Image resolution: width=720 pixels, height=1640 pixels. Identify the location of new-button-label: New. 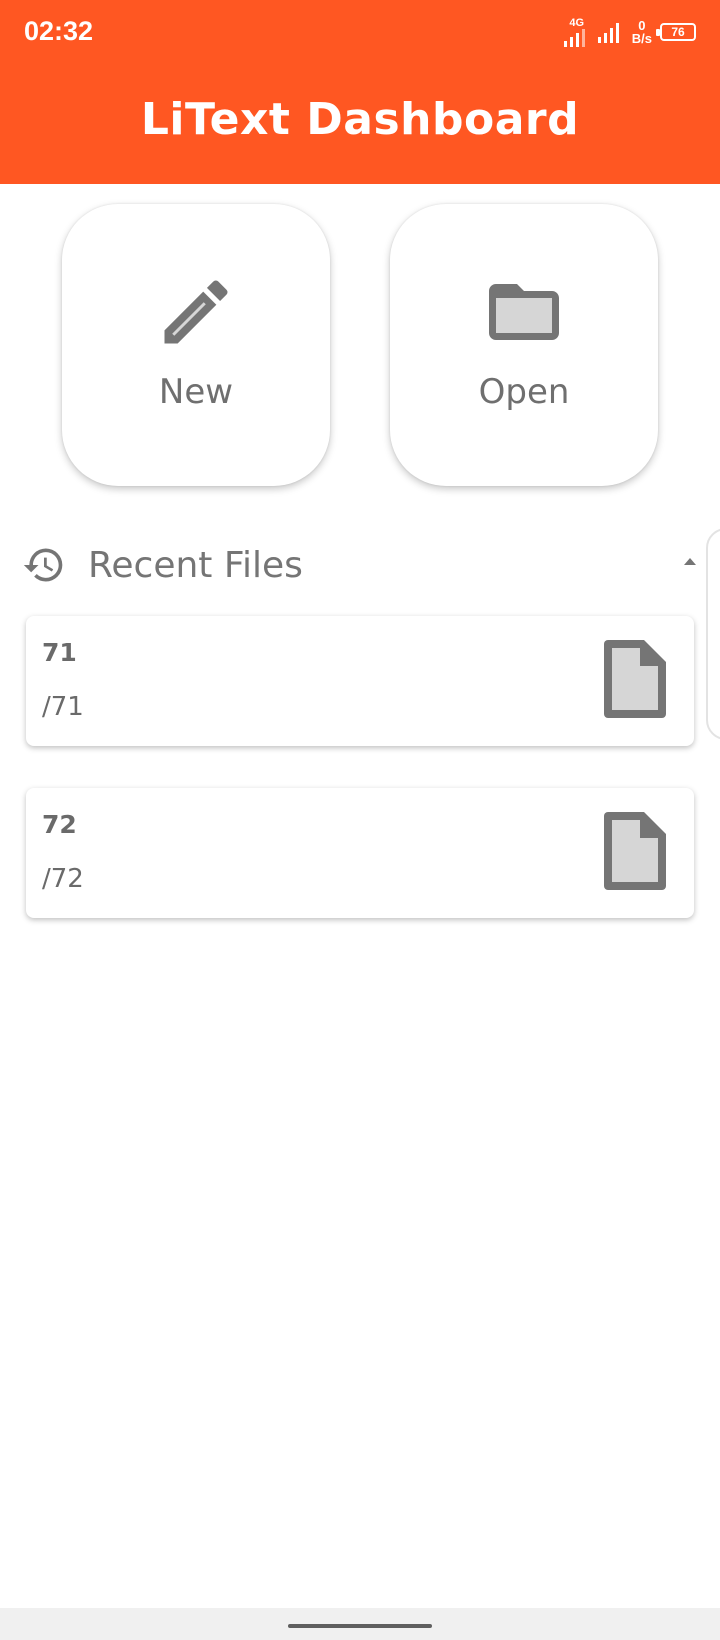
(196, 392).